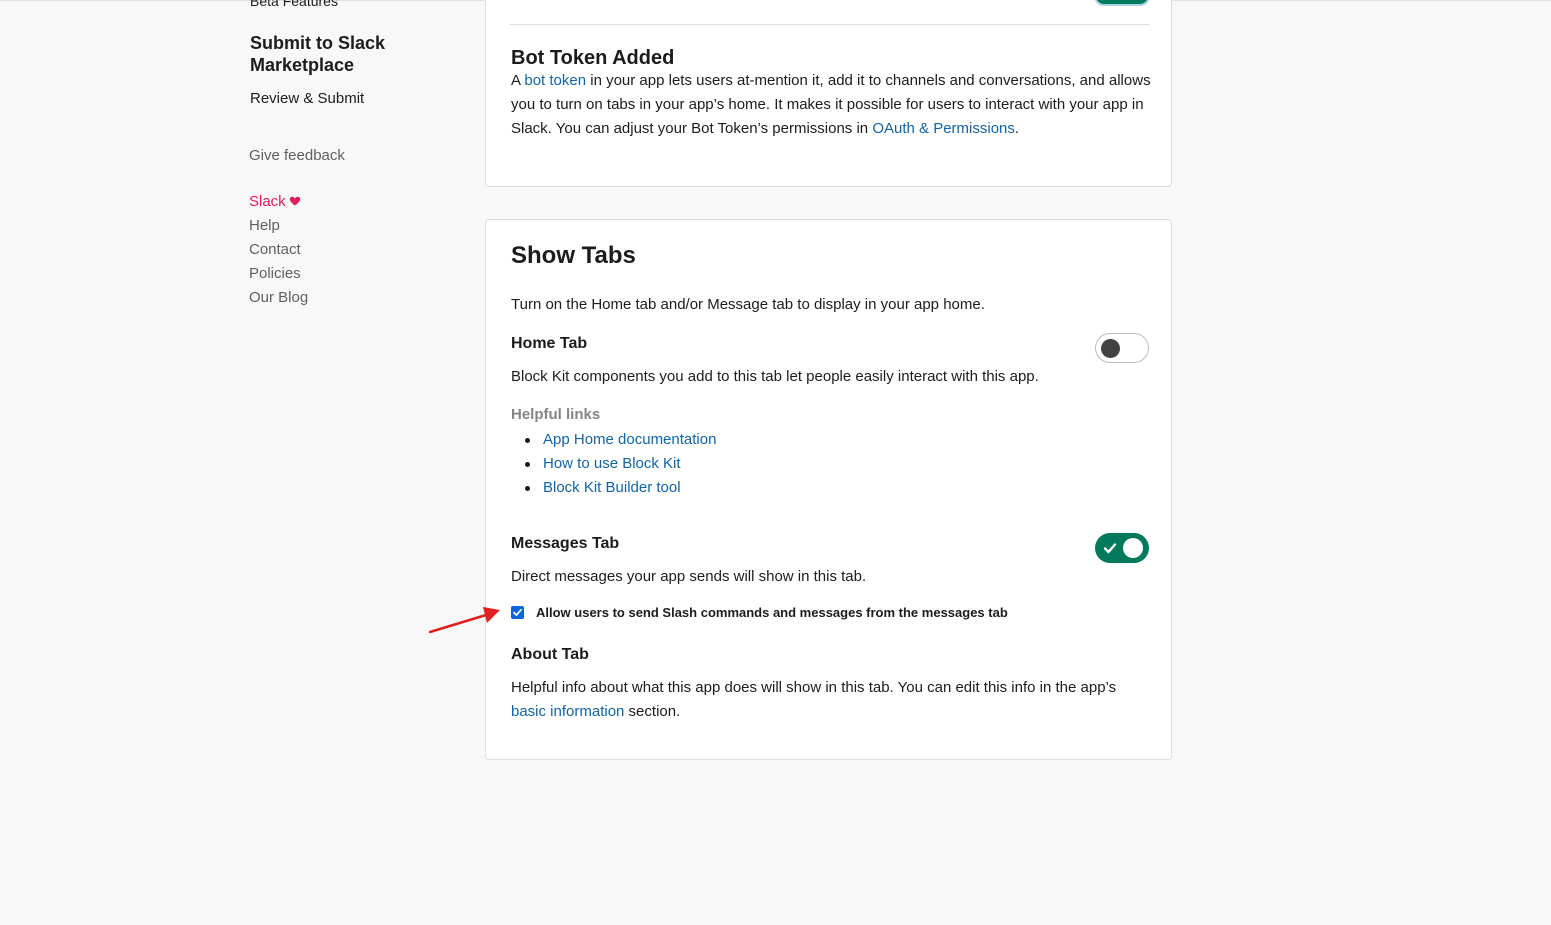  What do you see at coordinates (555, 80) in the screenshot?
I see `bot-token-link: bot token` at bounding box center [555, 80].